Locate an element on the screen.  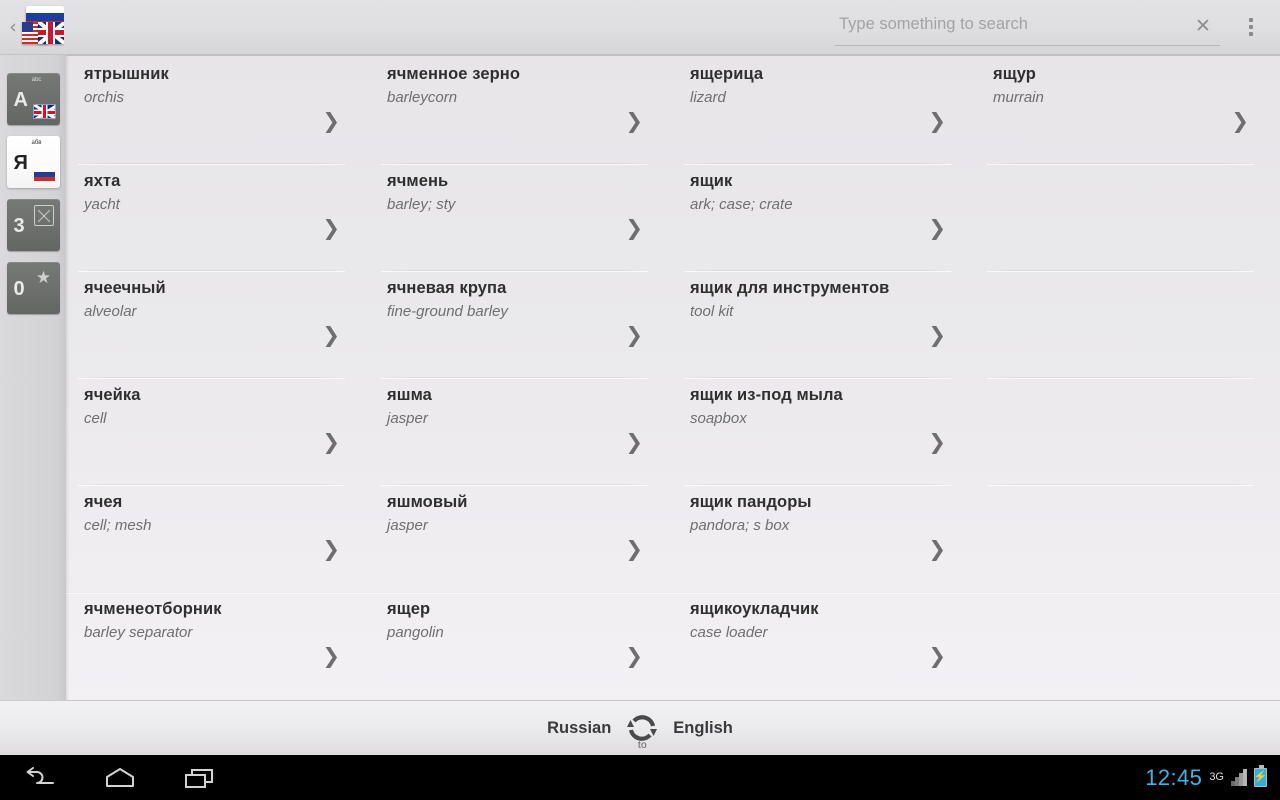
history-icon is located at coordinates (43, 215).